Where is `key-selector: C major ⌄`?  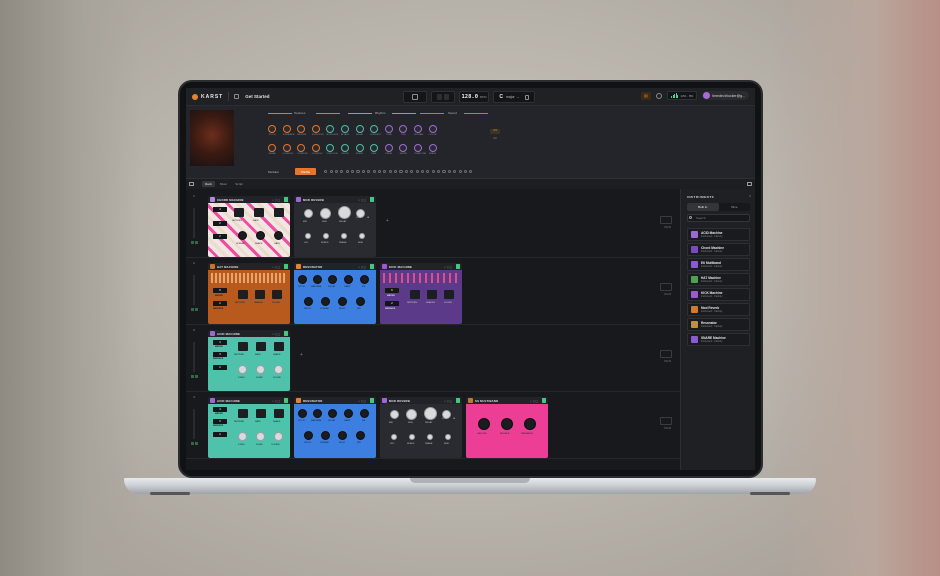
key-selector: C major ⌄ is located at coordinates (514, 97).